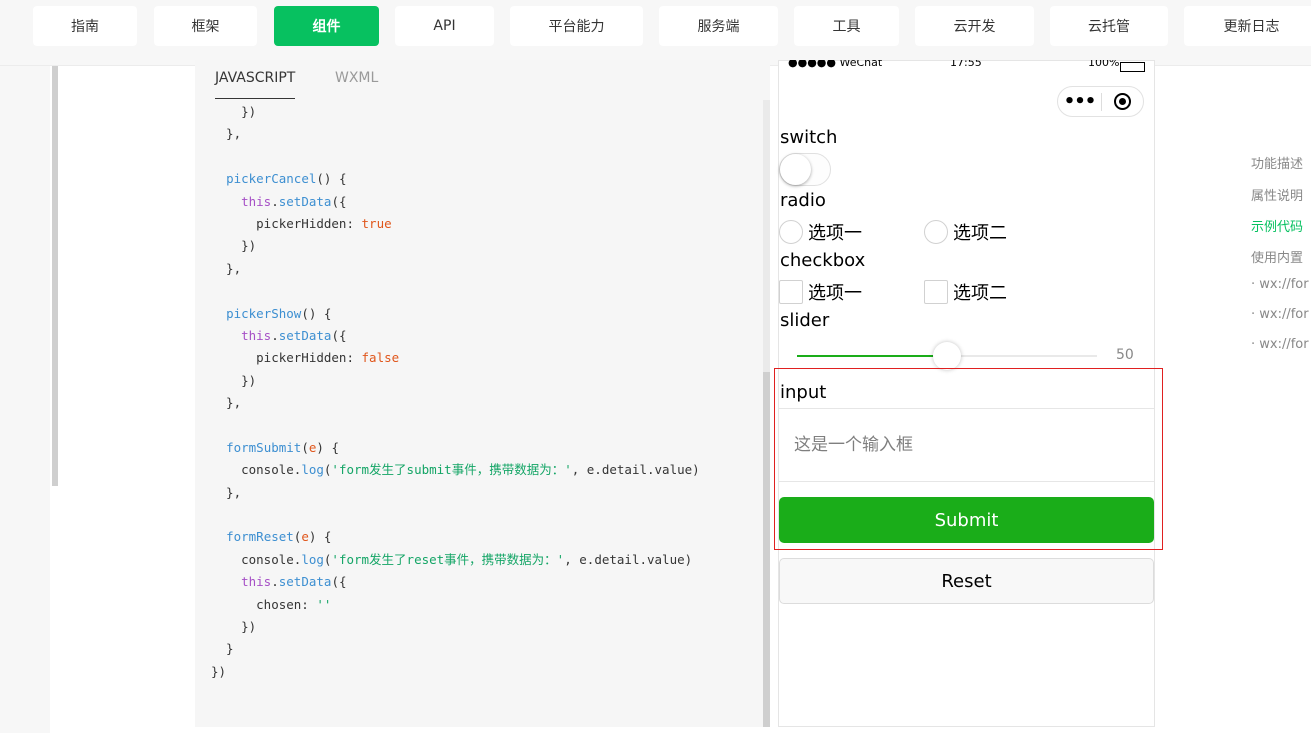 Image resolution: width=1311 pixels, height=733 pixels. Describe the element at coordinates (980, 233) in the screenshot. I see `radio-option-label: 选项二` at that location.